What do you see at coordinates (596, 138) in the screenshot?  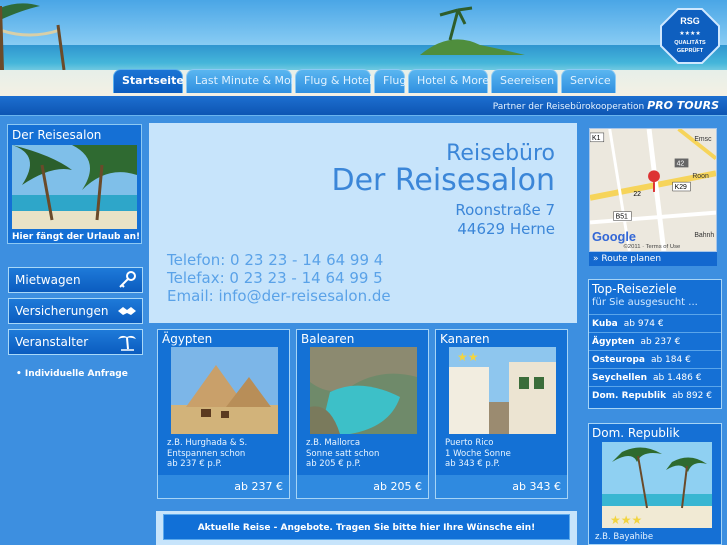 I see `svg-text: K1` at bounding box center [596, 138].